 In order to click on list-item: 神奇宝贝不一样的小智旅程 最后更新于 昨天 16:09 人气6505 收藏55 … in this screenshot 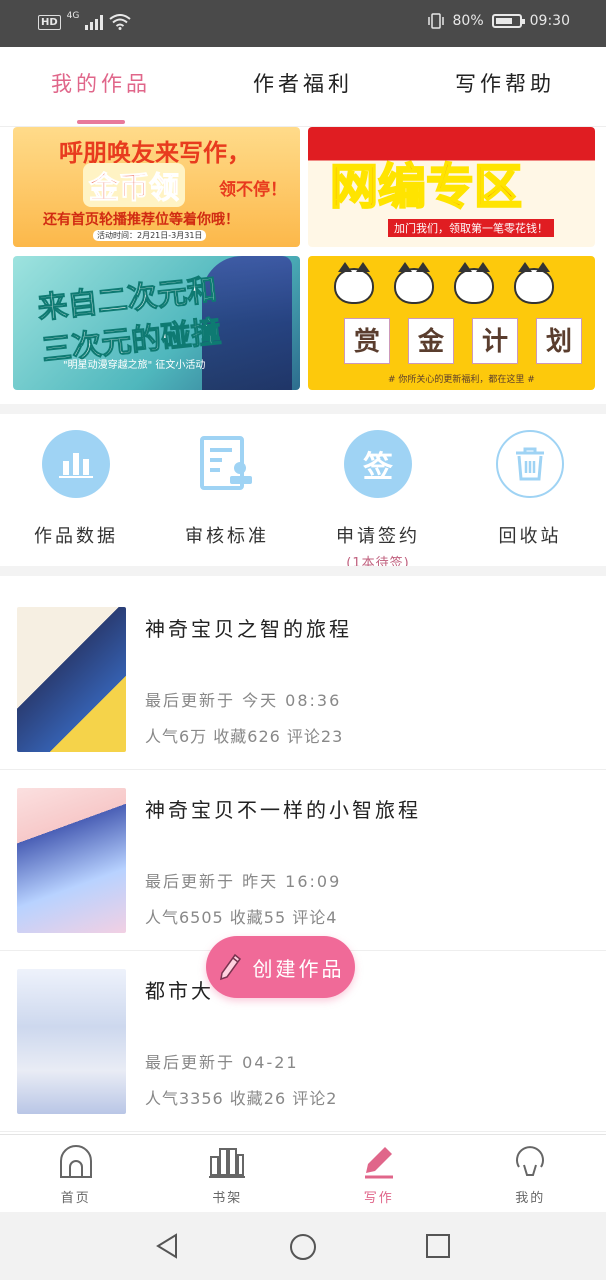, I will do `click(303, 860)`.